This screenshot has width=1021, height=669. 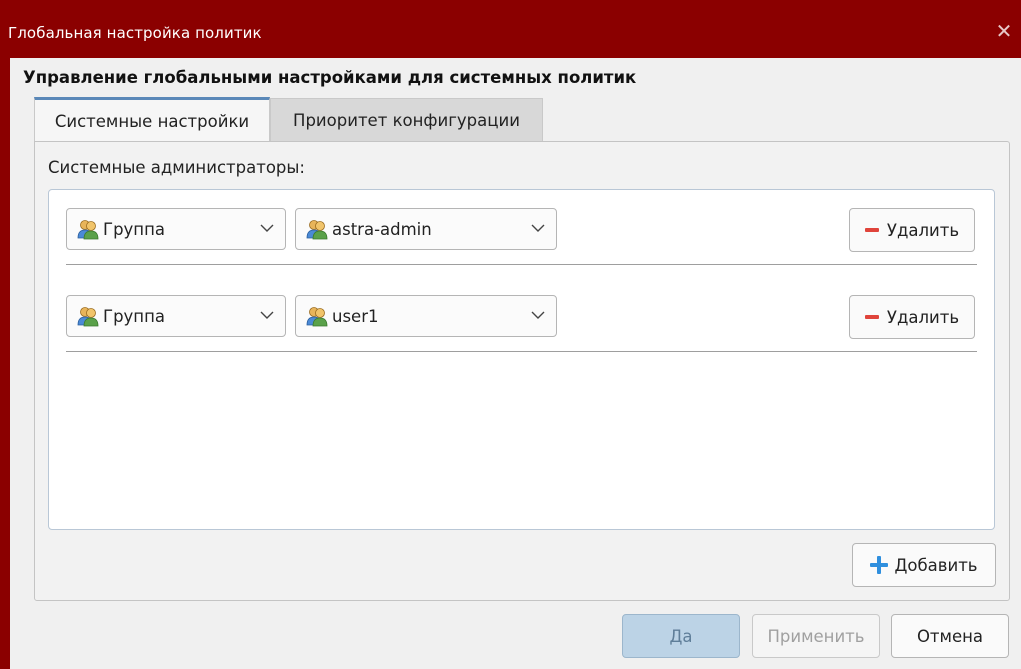 What do you see at coordinates (681, 636) in the screenshot?
I see `ok-button: Да` at bounding box center [681, 636].